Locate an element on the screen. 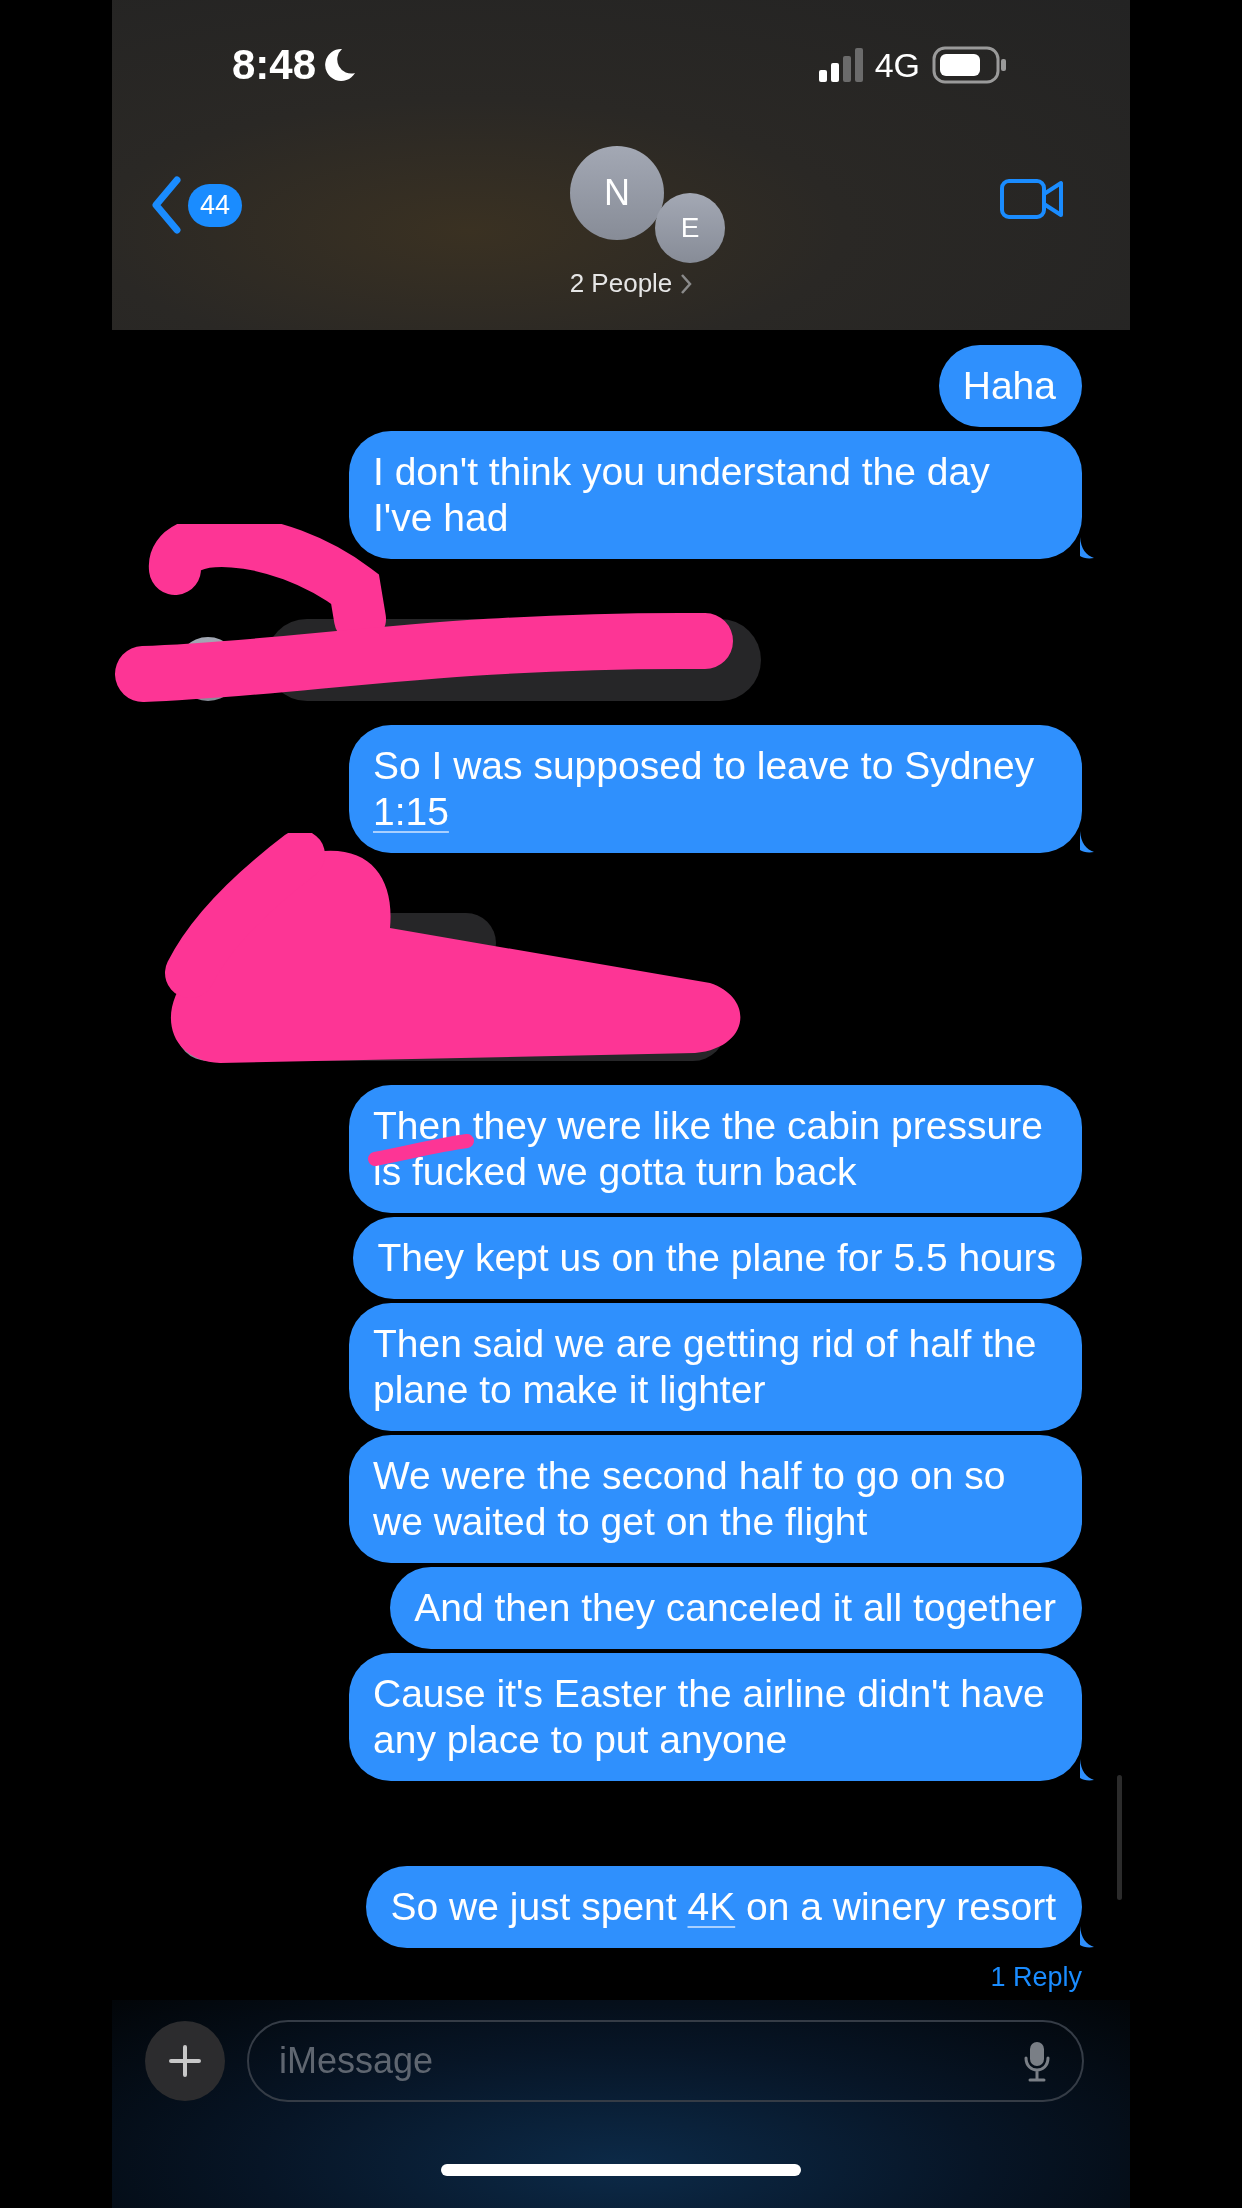 This screenshot has height=2208, width=1242. moon-icon is located at coordinates (339, 65).